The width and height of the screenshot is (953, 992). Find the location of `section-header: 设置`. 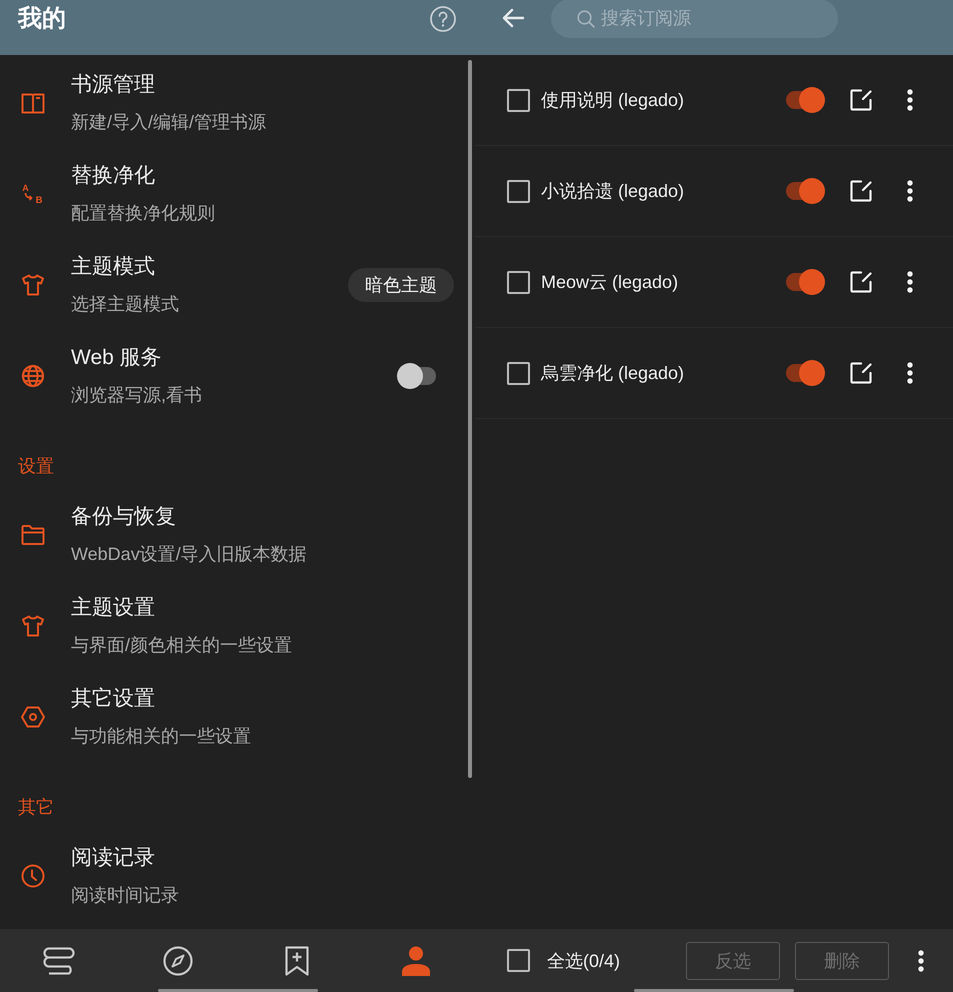

section-header: 设置 is located at coordinates (36, 466).